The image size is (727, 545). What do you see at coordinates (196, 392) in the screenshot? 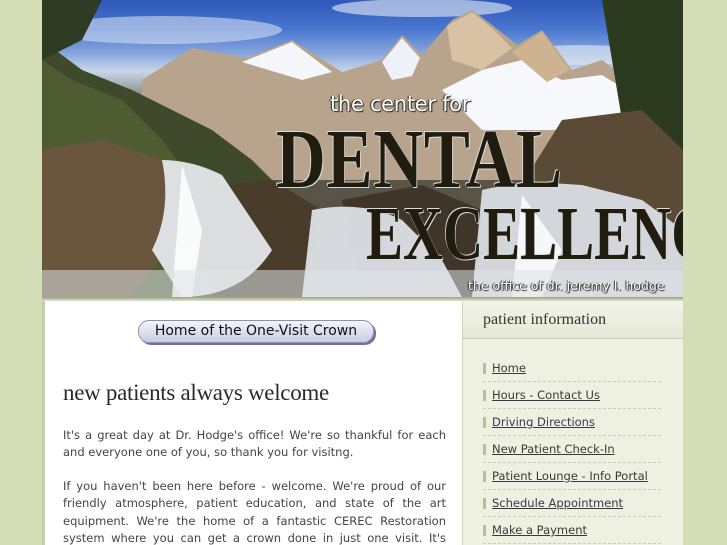
I see `page-heading: new patients always welcome` at bounding box center [196, 392].